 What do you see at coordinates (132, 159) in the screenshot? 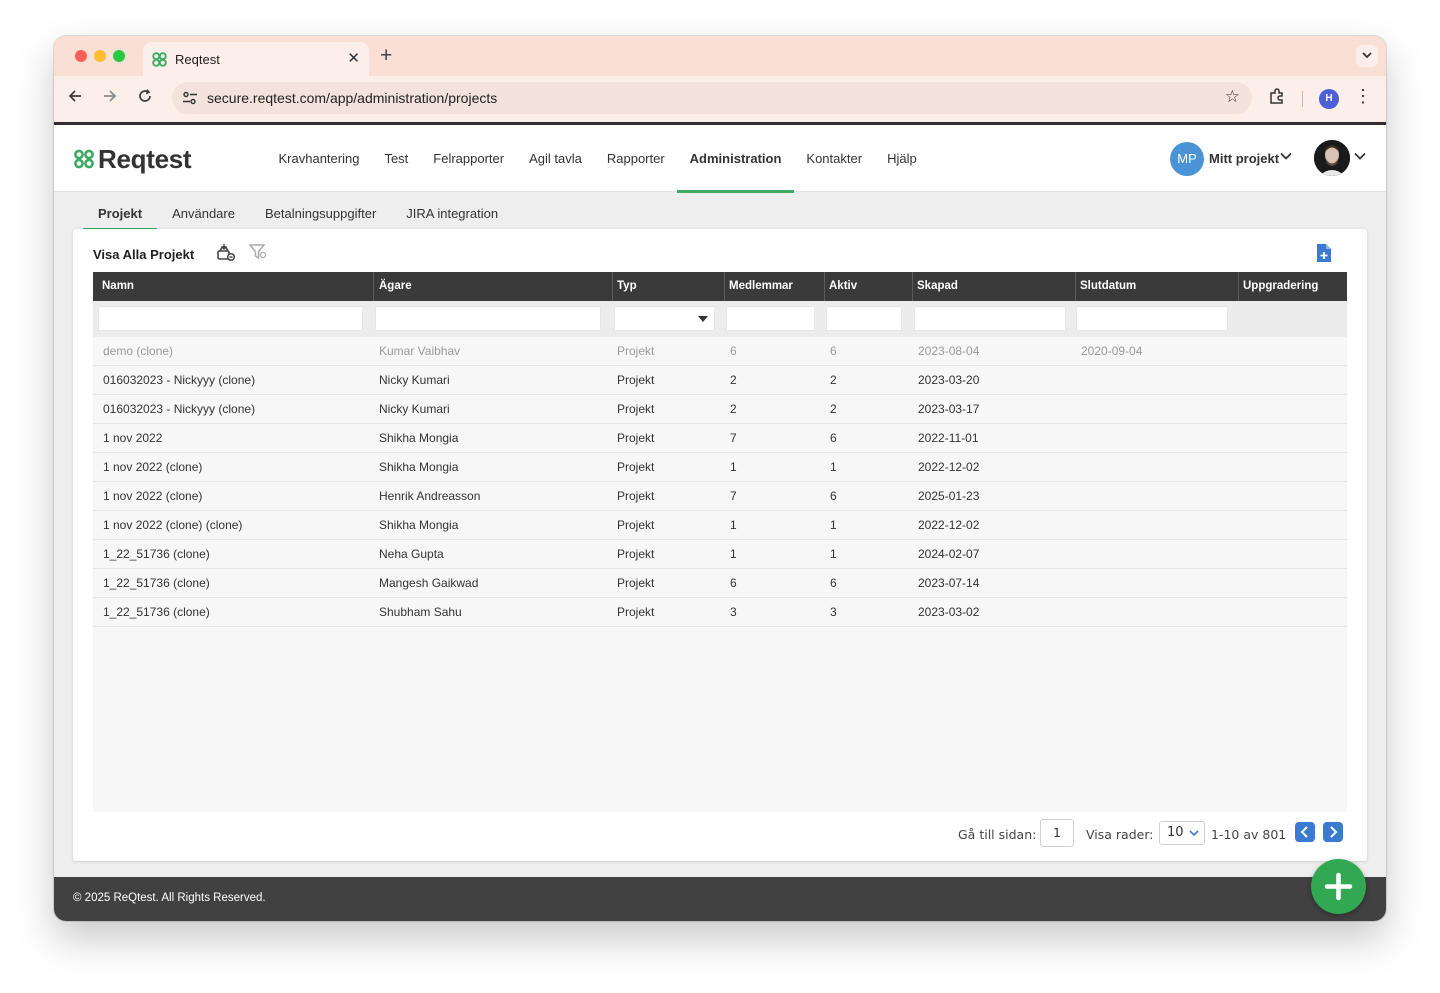
I see `reqtest-logo: Reqtest` at bounding box center [132, 159].